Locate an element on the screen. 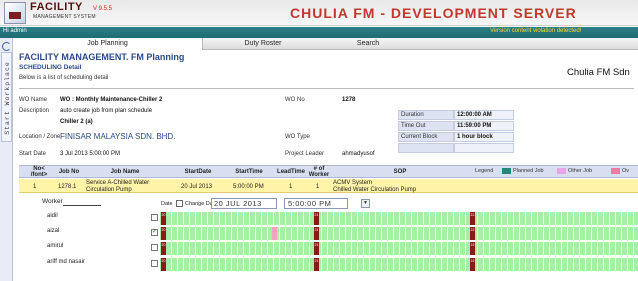 The height and width of the screenshot is (281, 638). time-input: 5:00:00 PM is located at coordinates (316, 203).